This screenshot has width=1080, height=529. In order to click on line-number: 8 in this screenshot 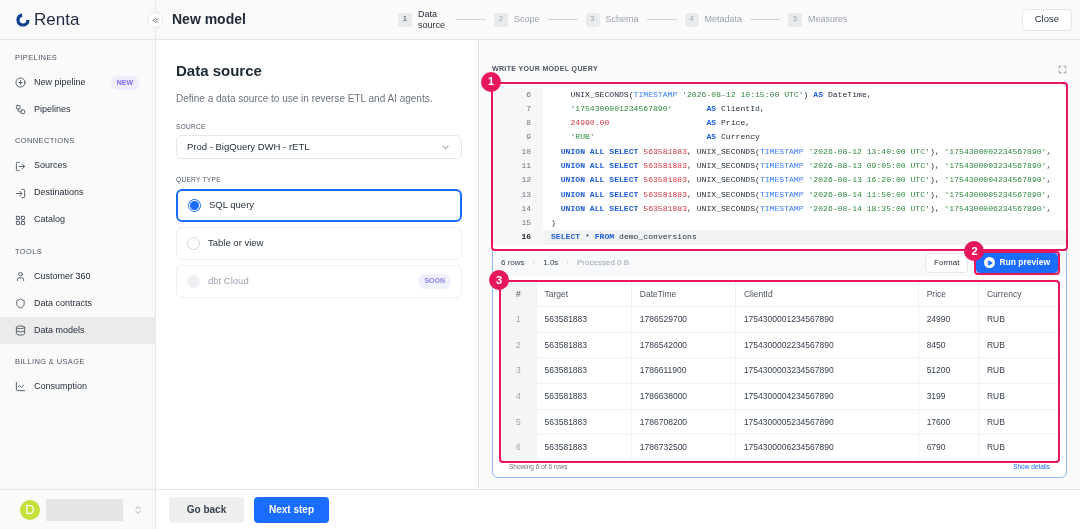, I will do `click(528, 123)`.